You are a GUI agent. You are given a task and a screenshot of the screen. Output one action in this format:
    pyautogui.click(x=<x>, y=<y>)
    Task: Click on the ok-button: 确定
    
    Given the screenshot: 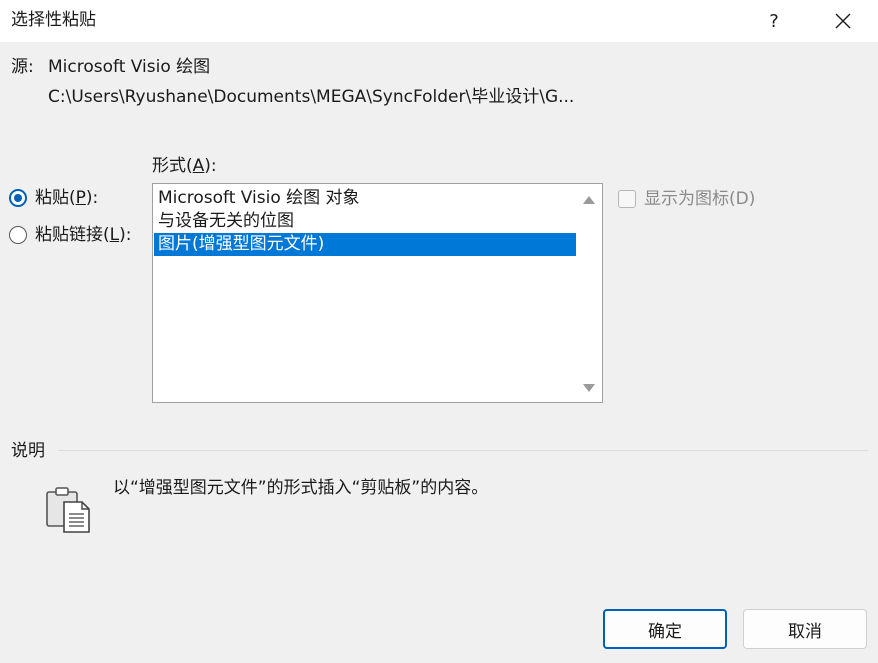 What is the action you would take?
    pyautogui.click(x=665, y=629)
    